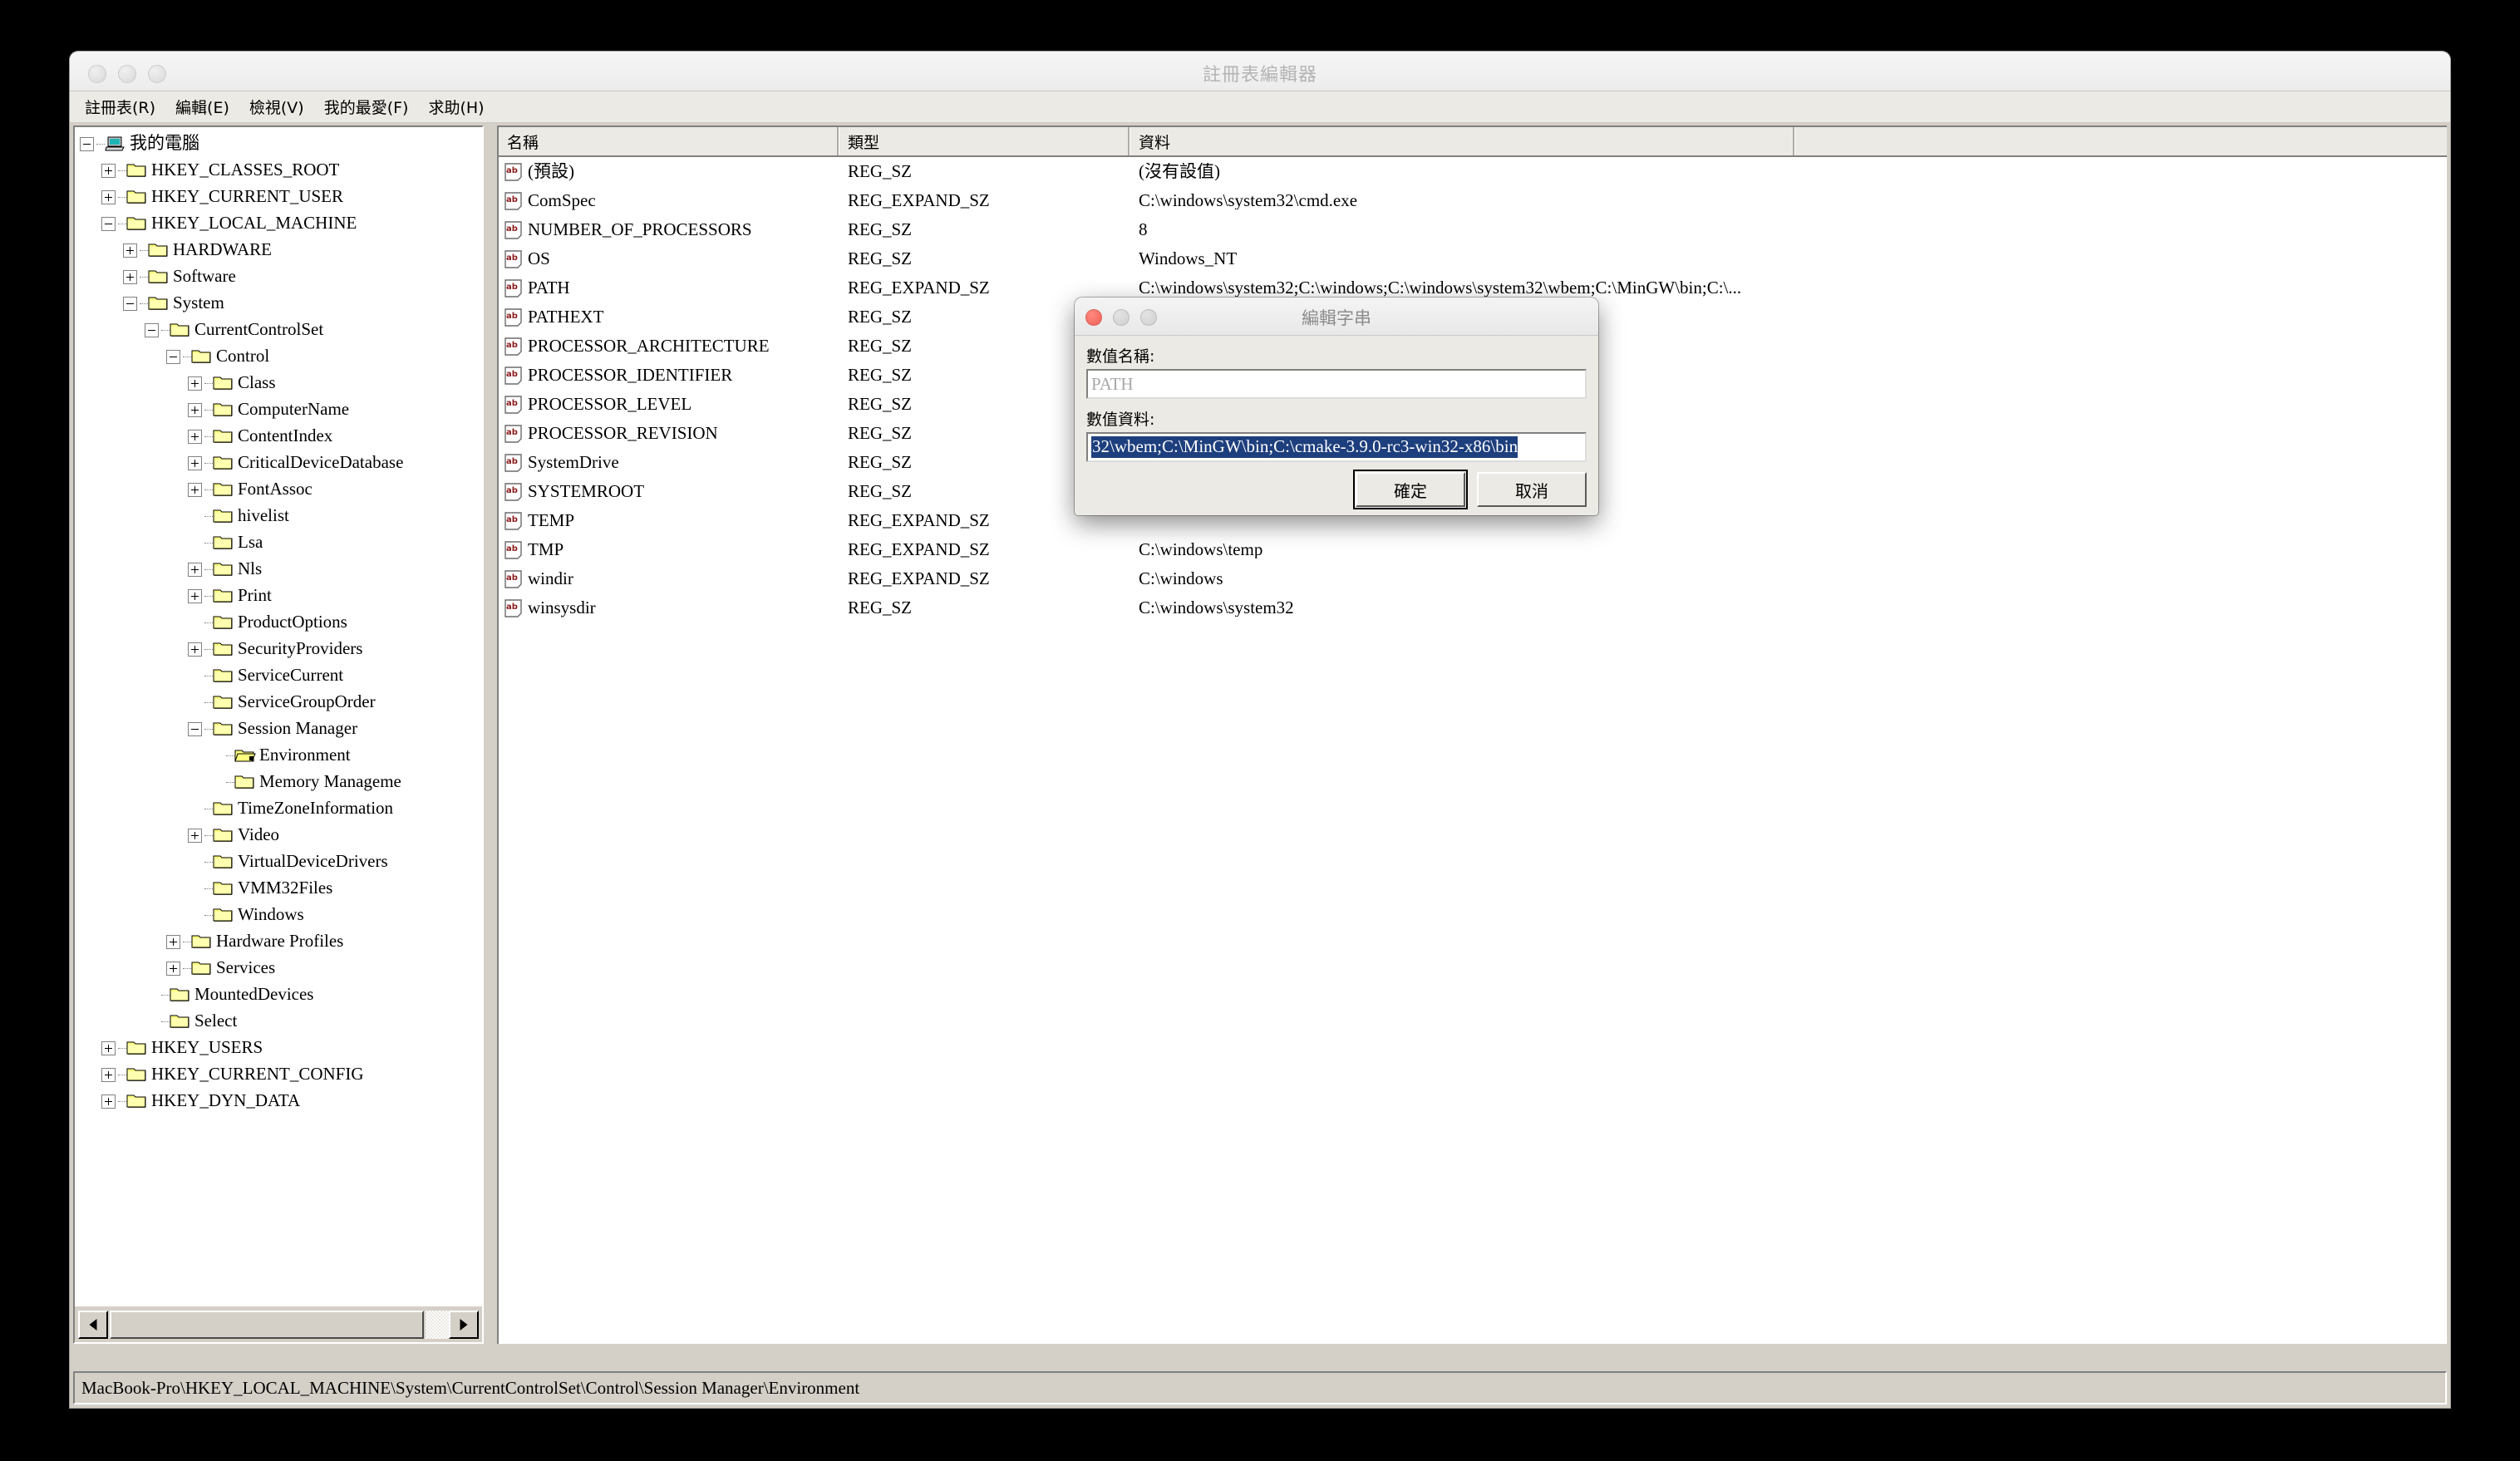 Image resolution: width=2520 pixels, height=1461 pixels. I want to click on tree-node: HKEY_CLASSES_ROOT, so click(281, 170).